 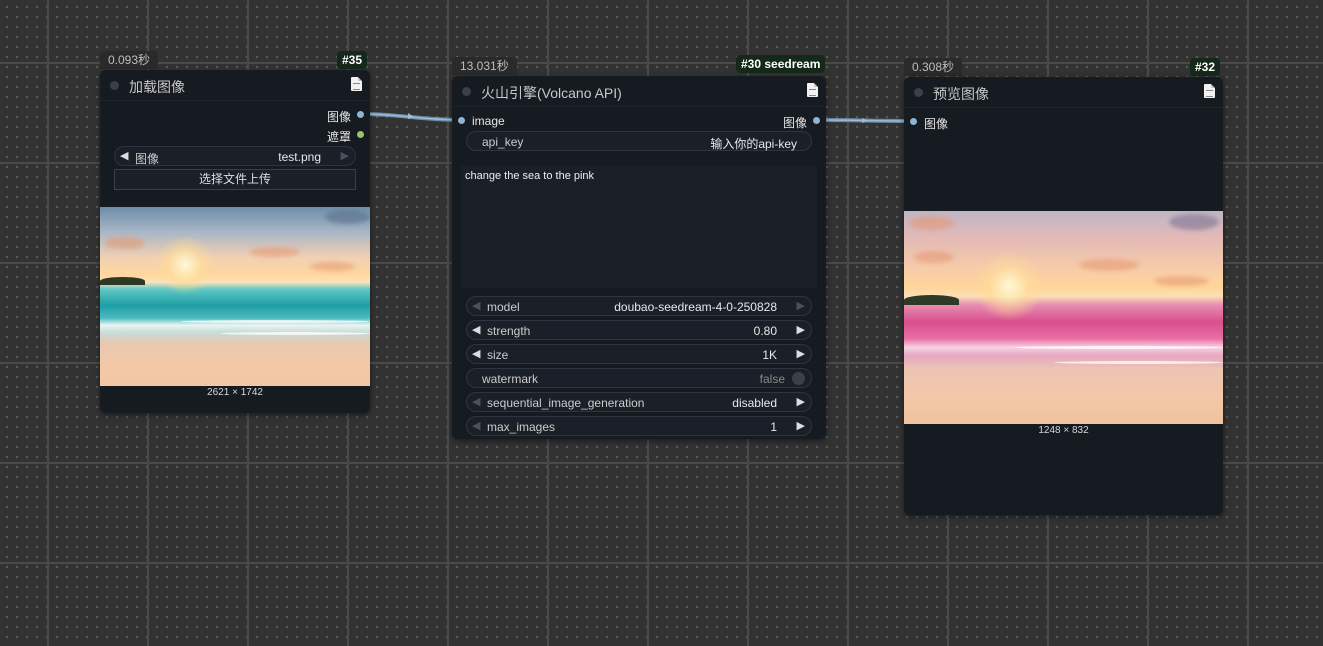 I want to click on input-image-label: 图像, so click(x=936, y=124).